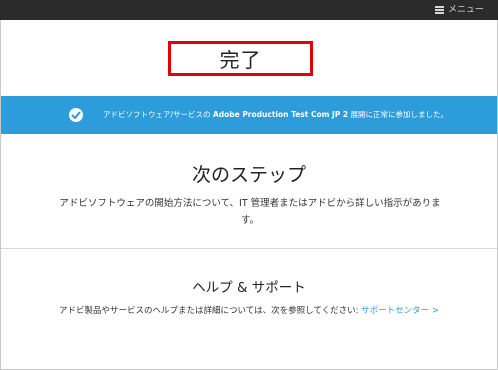 This screenshot has width=498, height=370. Describe the element at coordinates (280, 114) in the screenshot. I see `organization-name: Adobe Production Test Com JP 2` at that location.